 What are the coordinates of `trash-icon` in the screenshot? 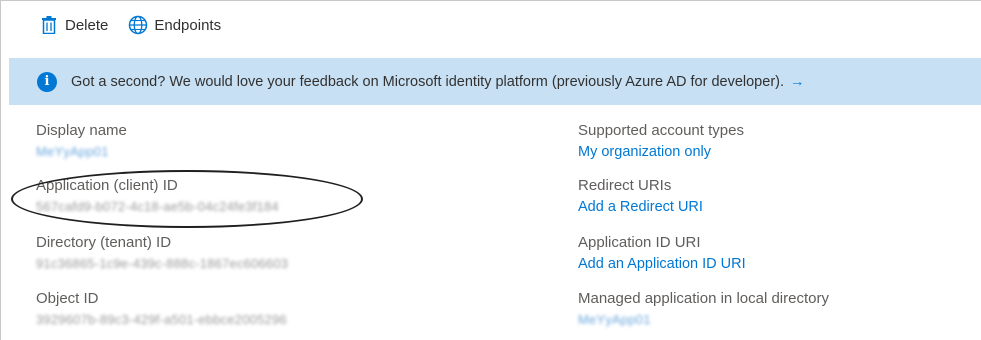 It's located at (49, 25).